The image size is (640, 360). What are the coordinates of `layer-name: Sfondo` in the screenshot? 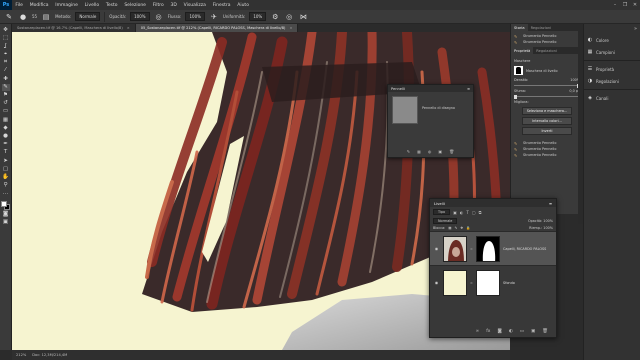 It's located at (509, 283).